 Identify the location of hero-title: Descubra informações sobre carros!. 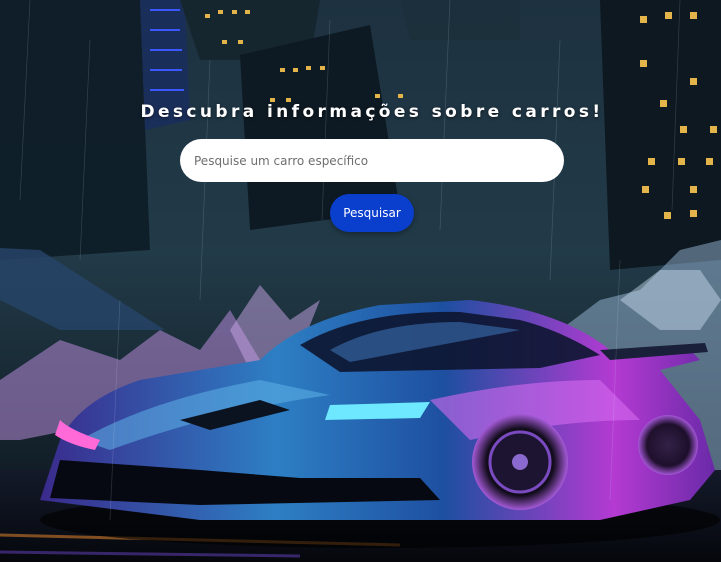
(372, 112).